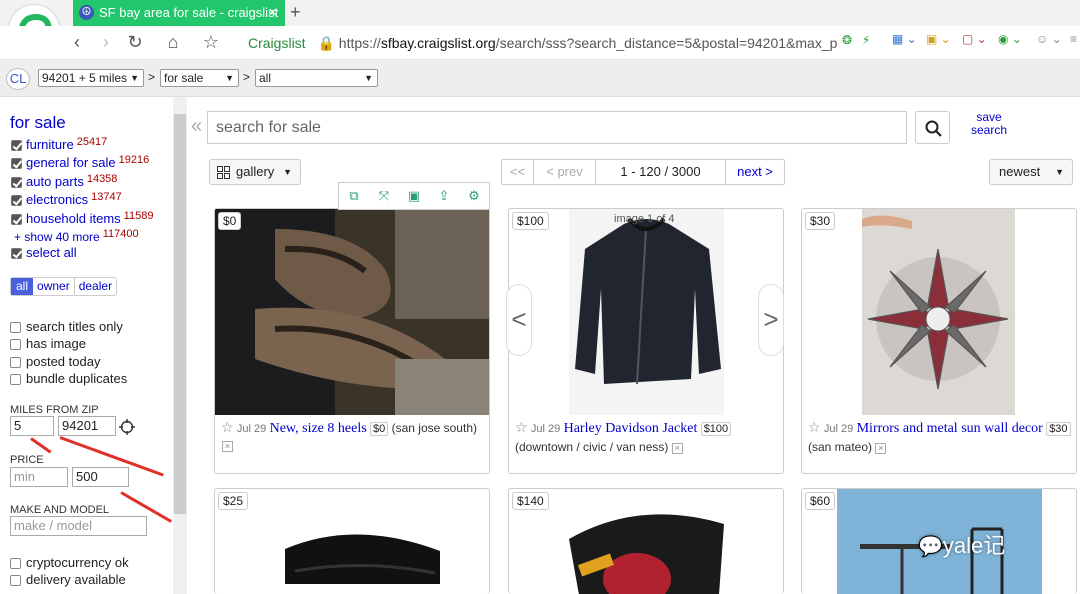 The width and height of the screenshot is (1080, 594). I want to click on show-more-link: + show 40 more 117400, so click(76, 236).